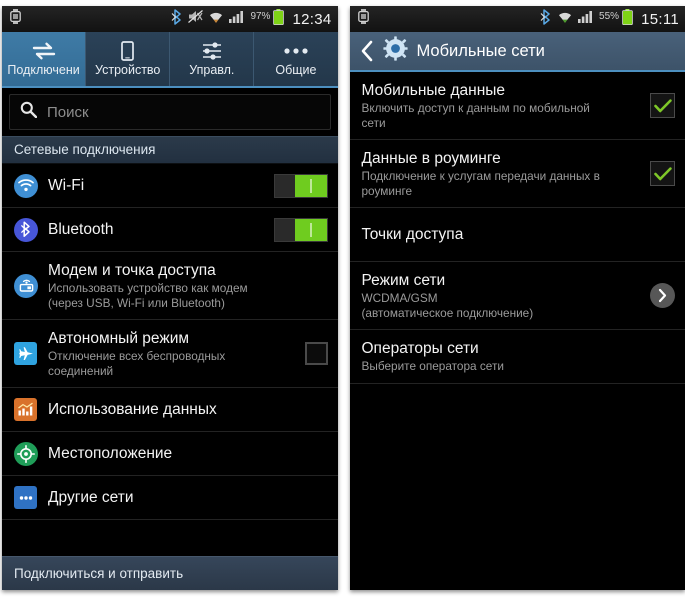  Describe the element at coordinates (420, 349) in the screenshot. I see `list-item-title: Операторы сети` at that location.